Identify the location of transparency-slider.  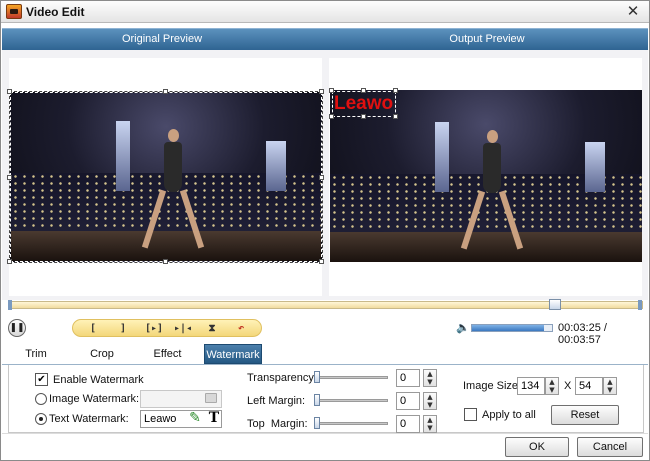
(351, 377).